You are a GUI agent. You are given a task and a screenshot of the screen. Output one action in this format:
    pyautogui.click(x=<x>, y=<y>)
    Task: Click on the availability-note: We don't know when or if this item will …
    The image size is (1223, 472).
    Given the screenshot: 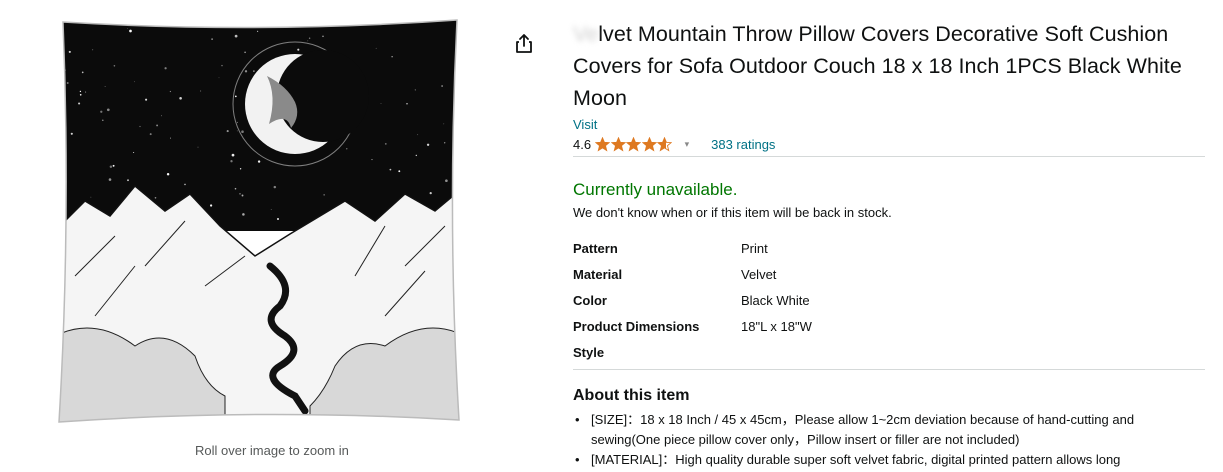 What is the action you would take?
    pyautogui.click(x=732, y=212)
    